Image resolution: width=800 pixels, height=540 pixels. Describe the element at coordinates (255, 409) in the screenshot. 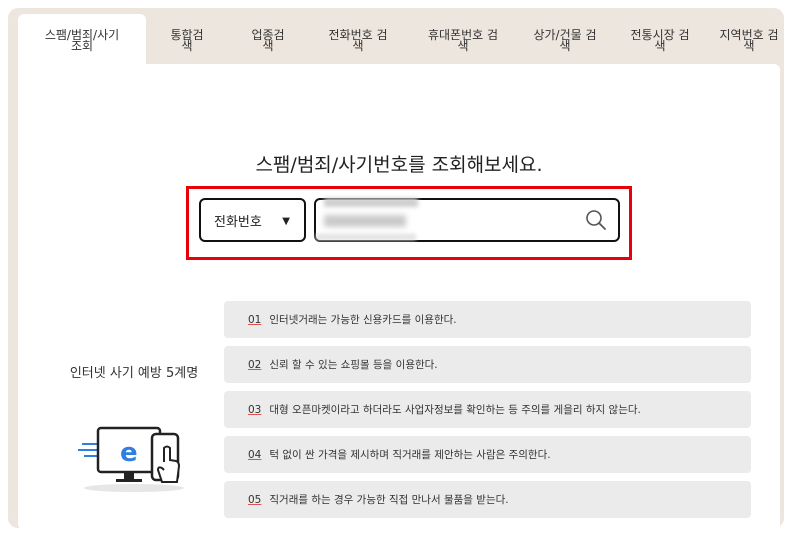

I see `tip-number: 03` at that location.